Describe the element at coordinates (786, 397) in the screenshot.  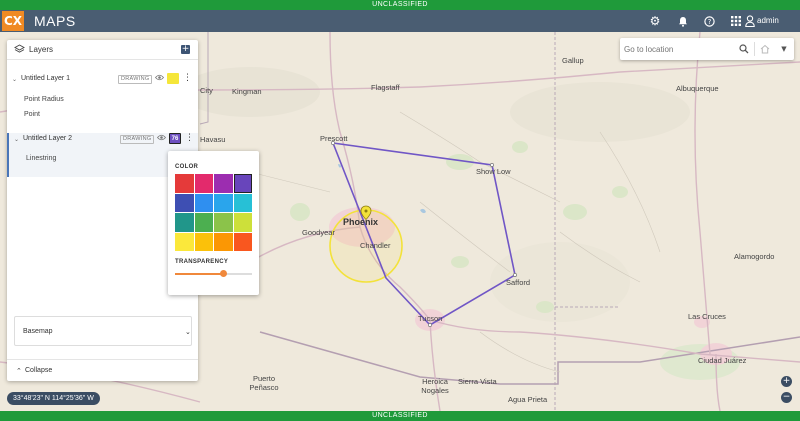
I see `zoom-out-button: −` at that location.